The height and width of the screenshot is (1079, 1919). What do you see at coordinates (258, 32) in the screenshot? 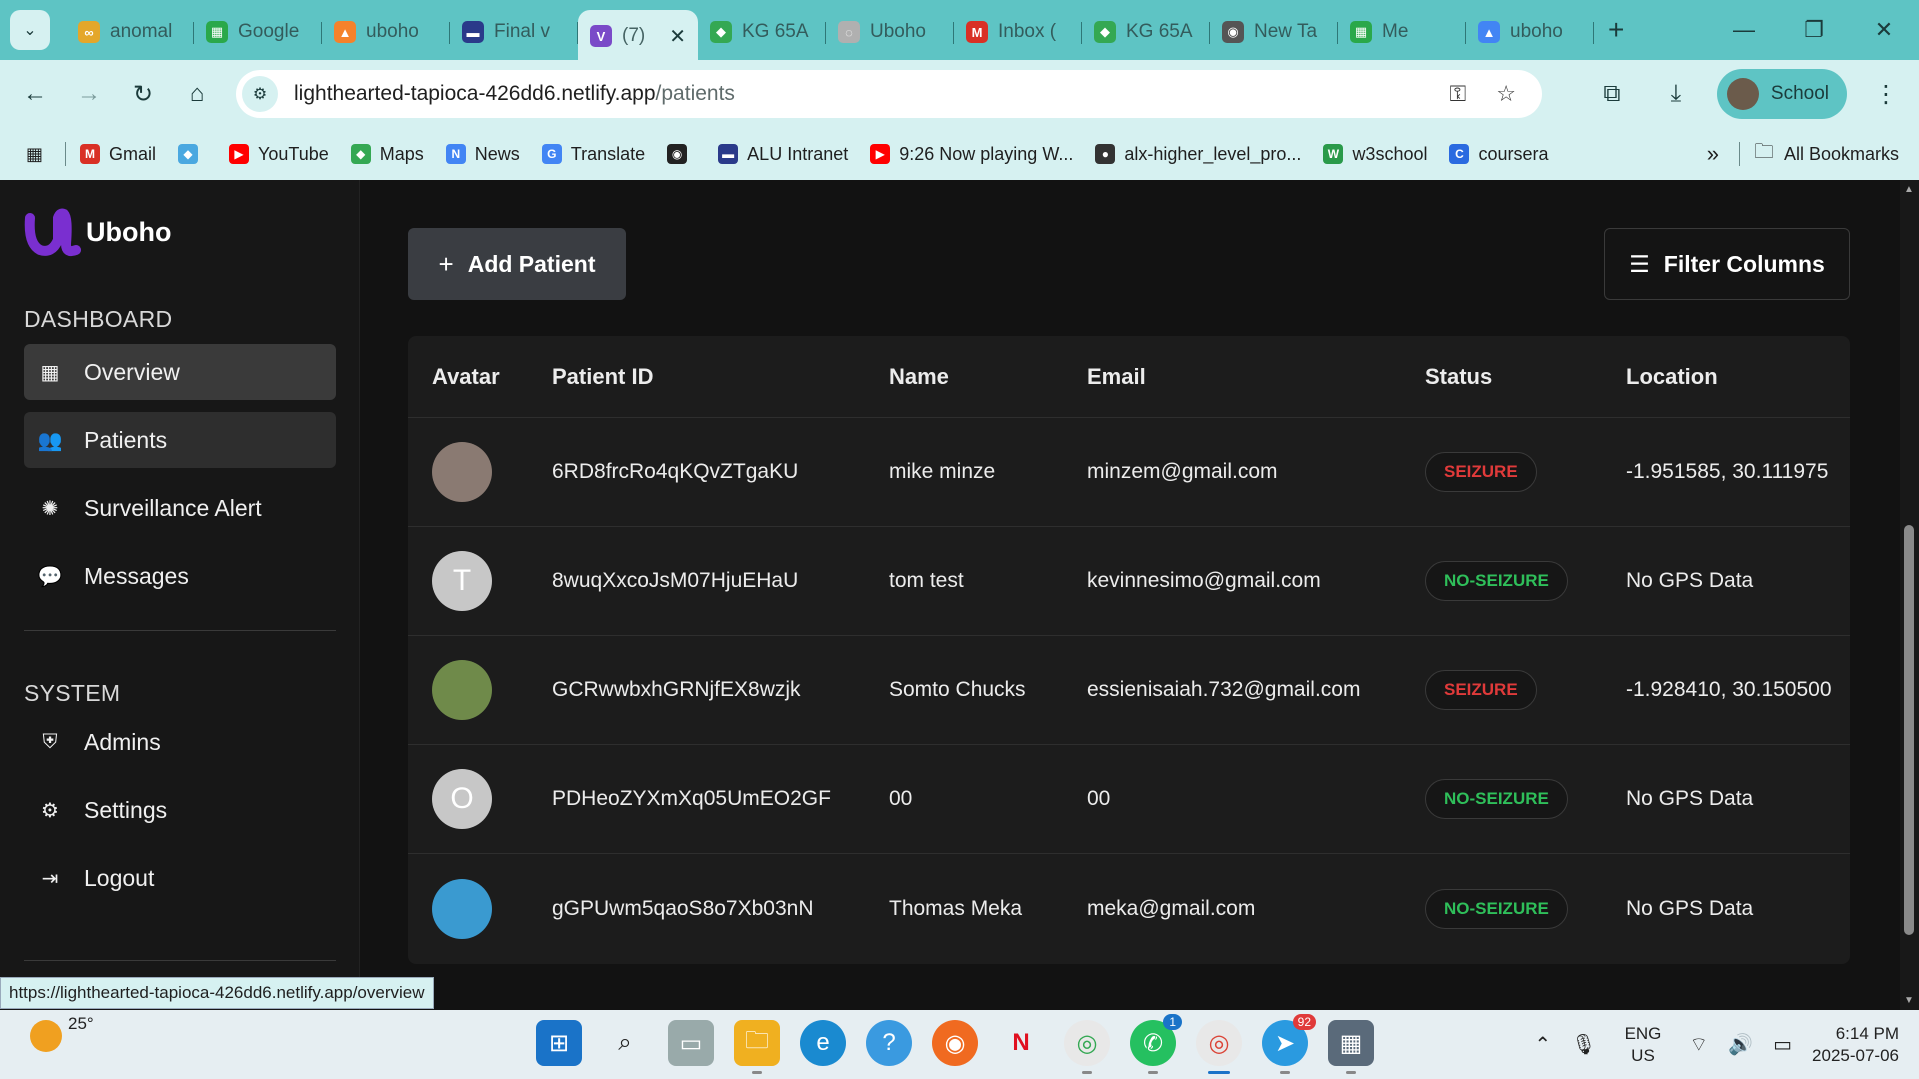
I see `browser-tab: ▦ Google` at bounding box center [258, 32].